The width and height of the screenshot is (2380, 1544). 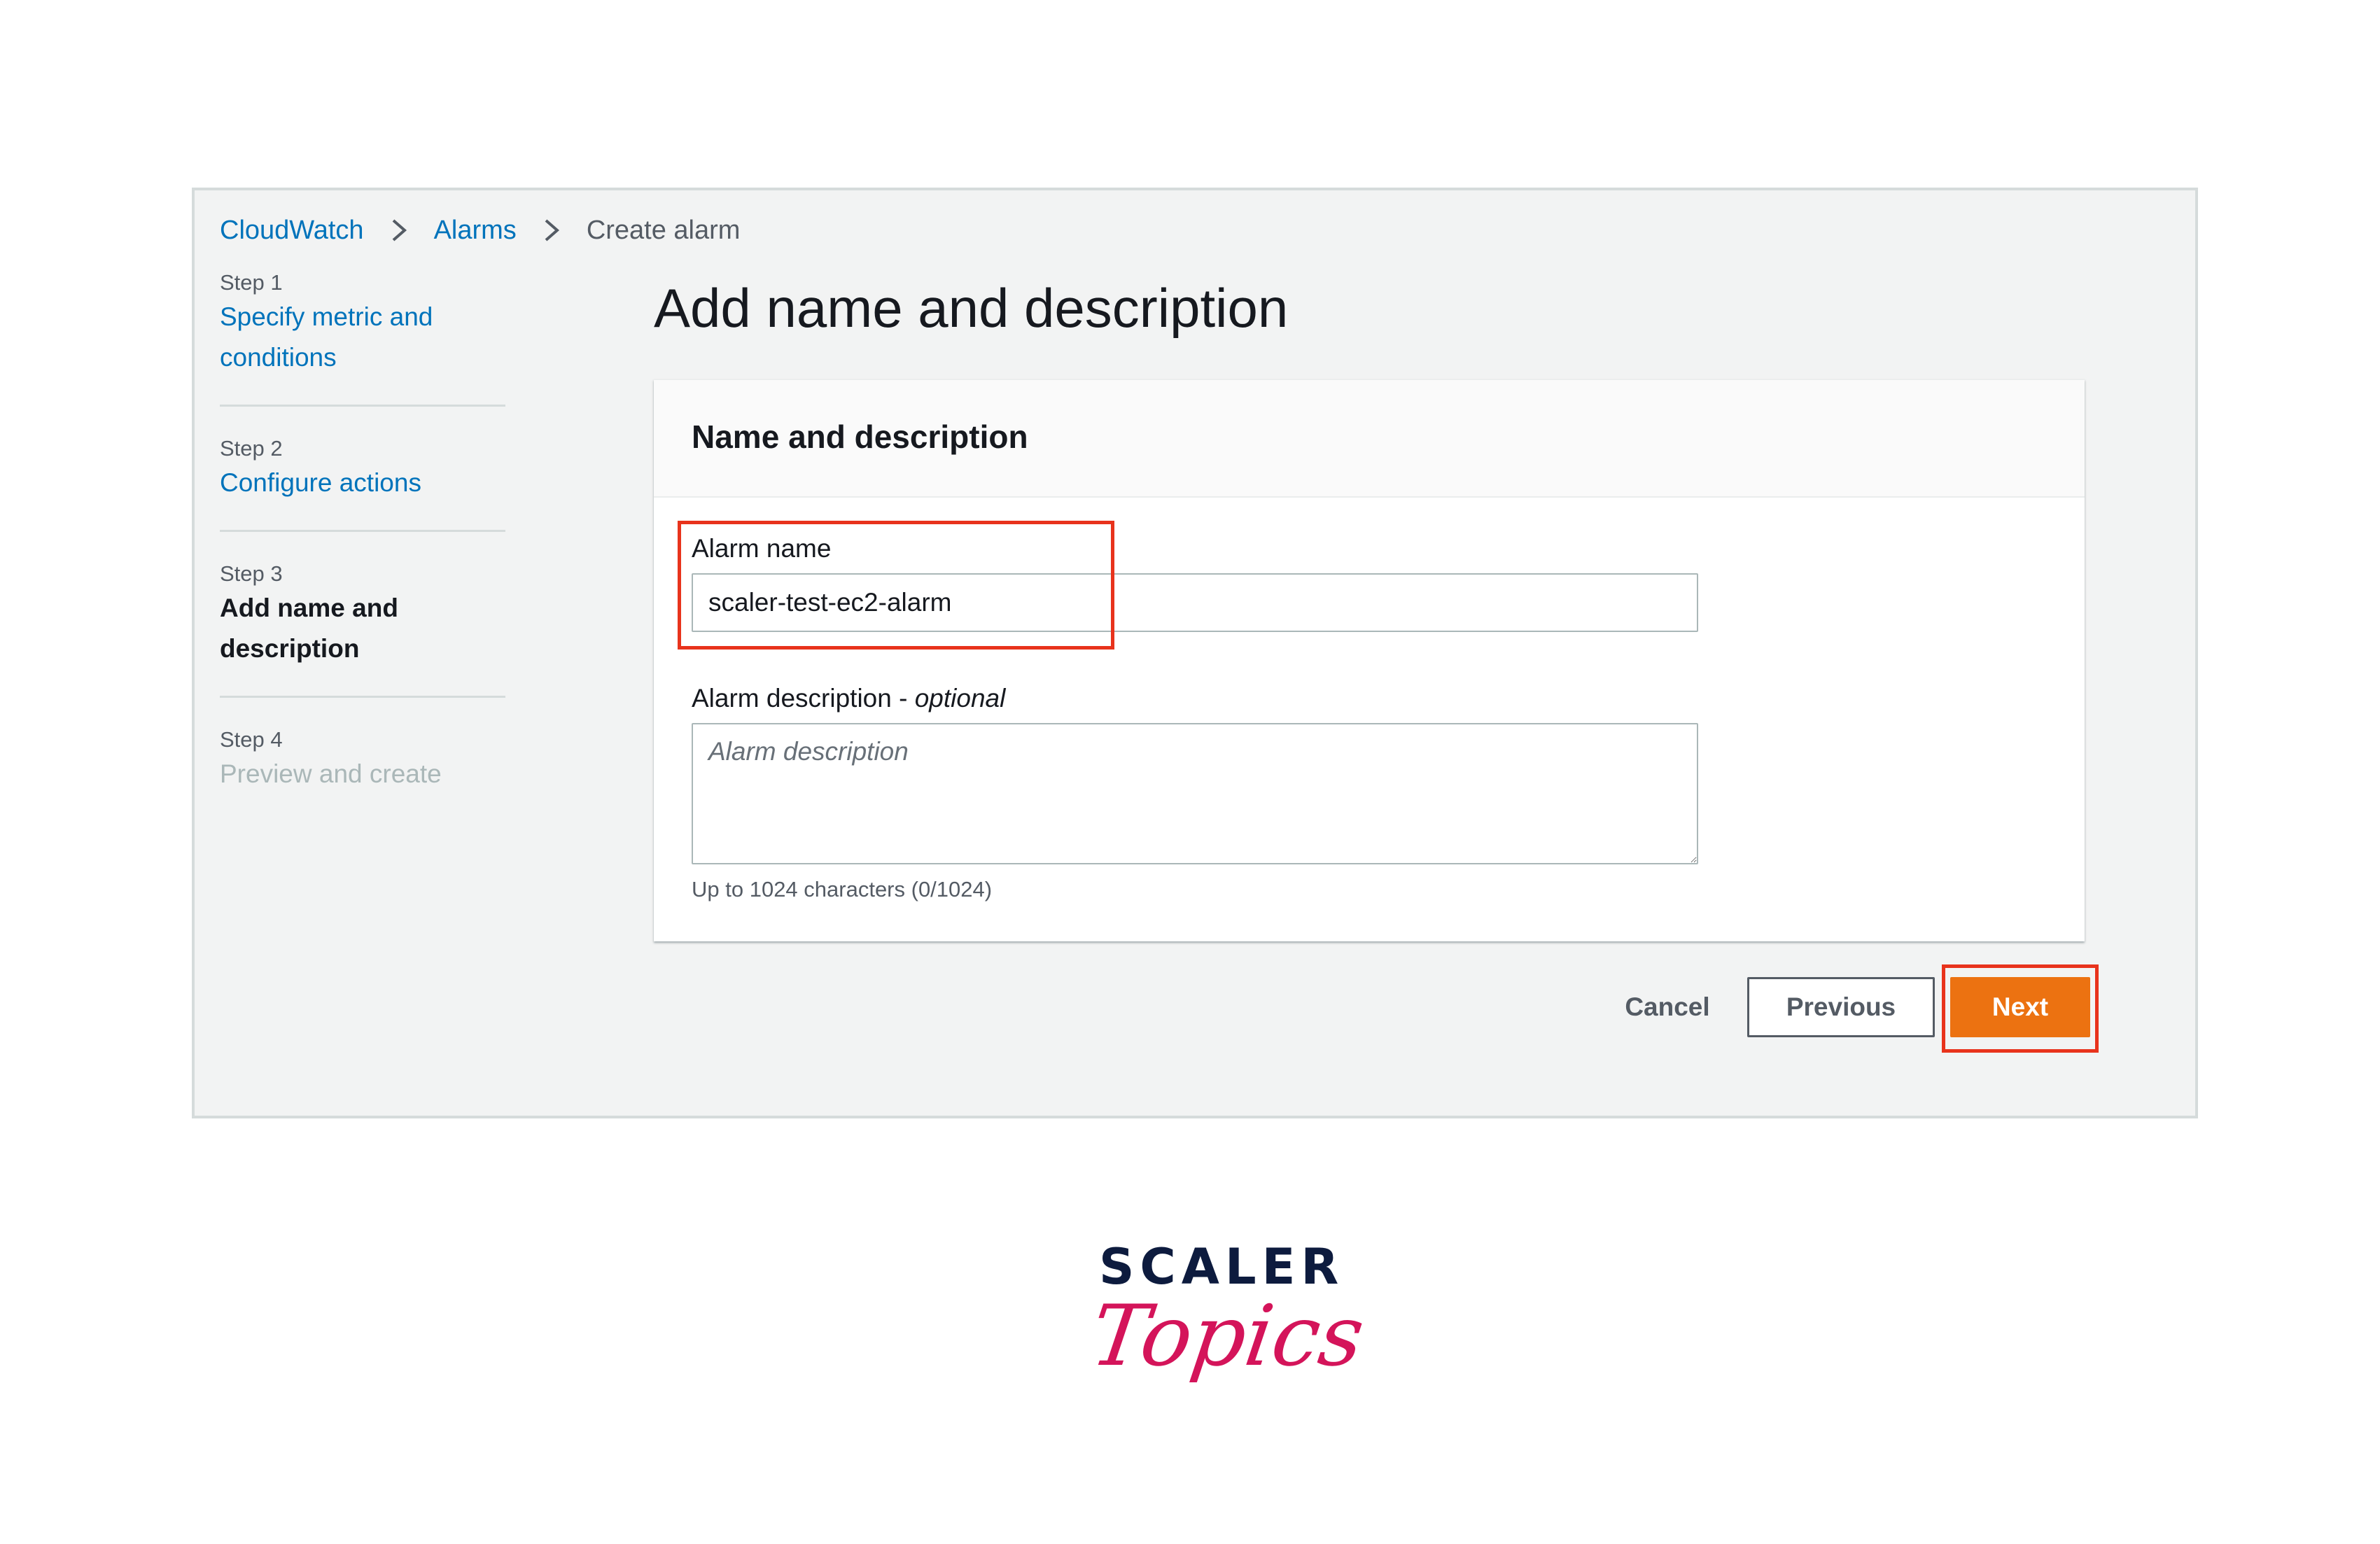 I want to click on breadcrumb-create-alarm: Create alarm, so click(x=663, y=230).